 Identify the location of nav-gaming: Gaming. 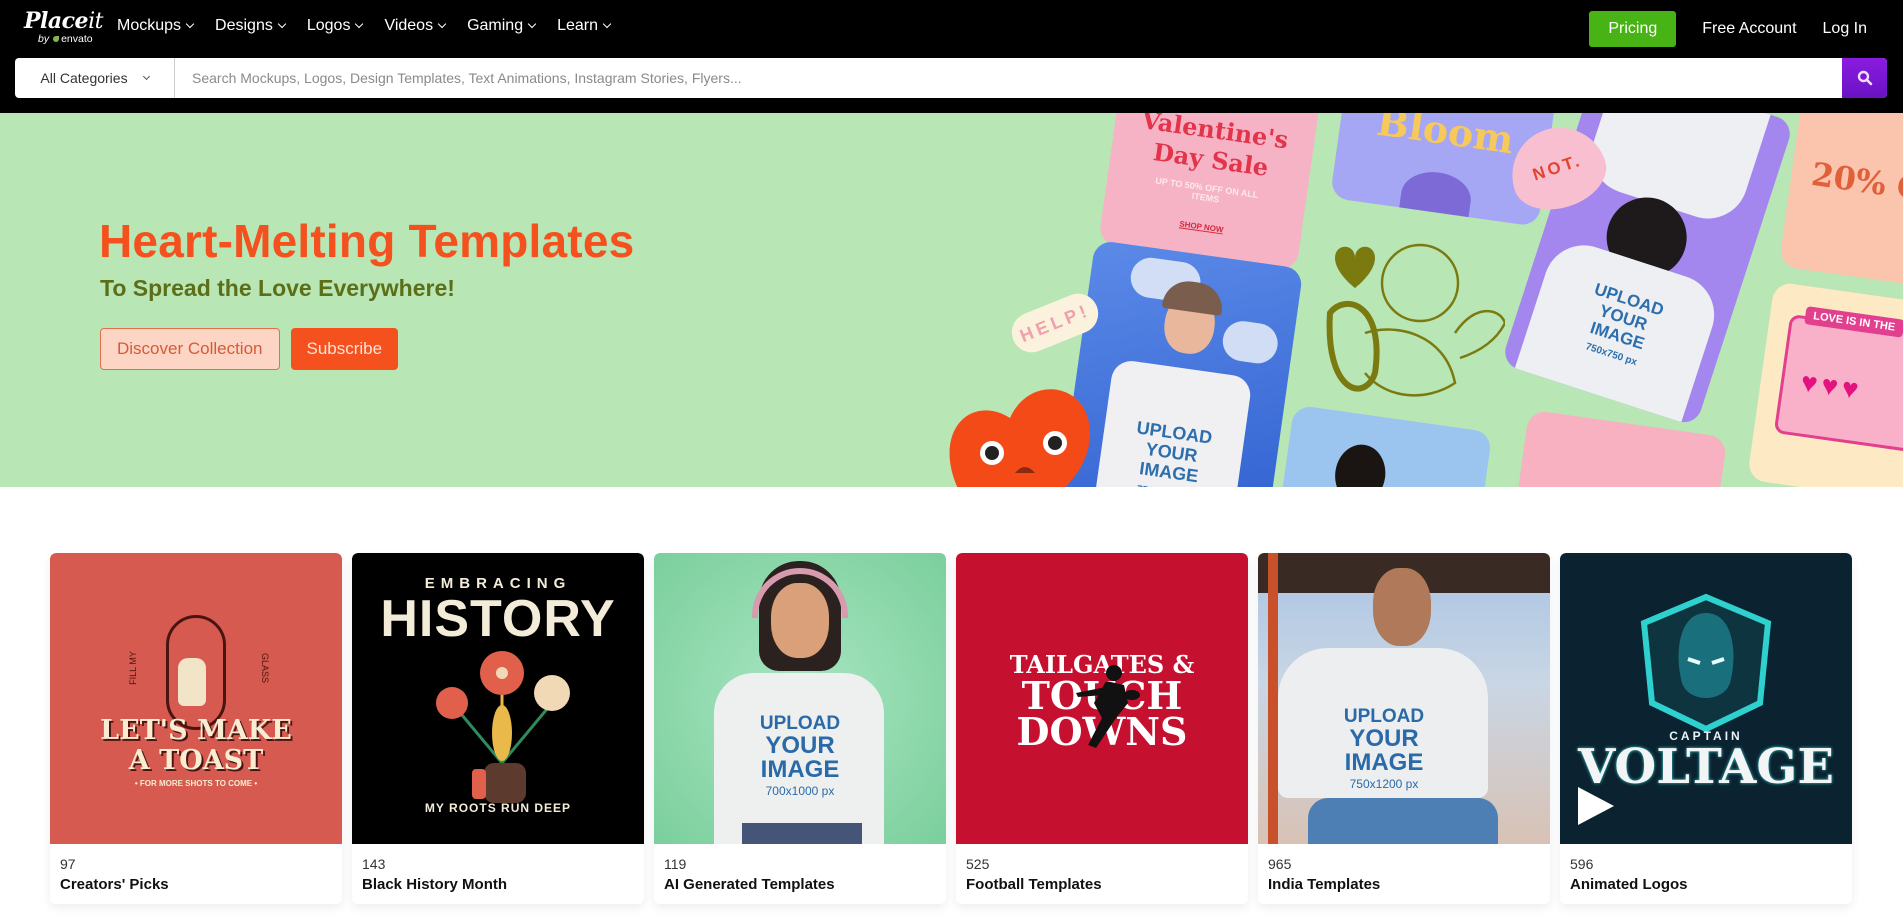
(502, 26).